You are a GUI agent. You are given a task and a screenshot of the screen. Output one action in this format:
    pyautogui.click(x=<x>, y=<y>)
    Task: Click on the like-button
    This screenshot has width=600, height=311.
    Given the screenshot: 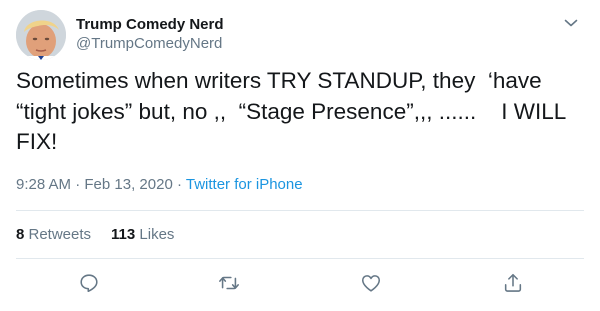 What is the action you would take?
    pyautogui.click(x=371, y=283)
    